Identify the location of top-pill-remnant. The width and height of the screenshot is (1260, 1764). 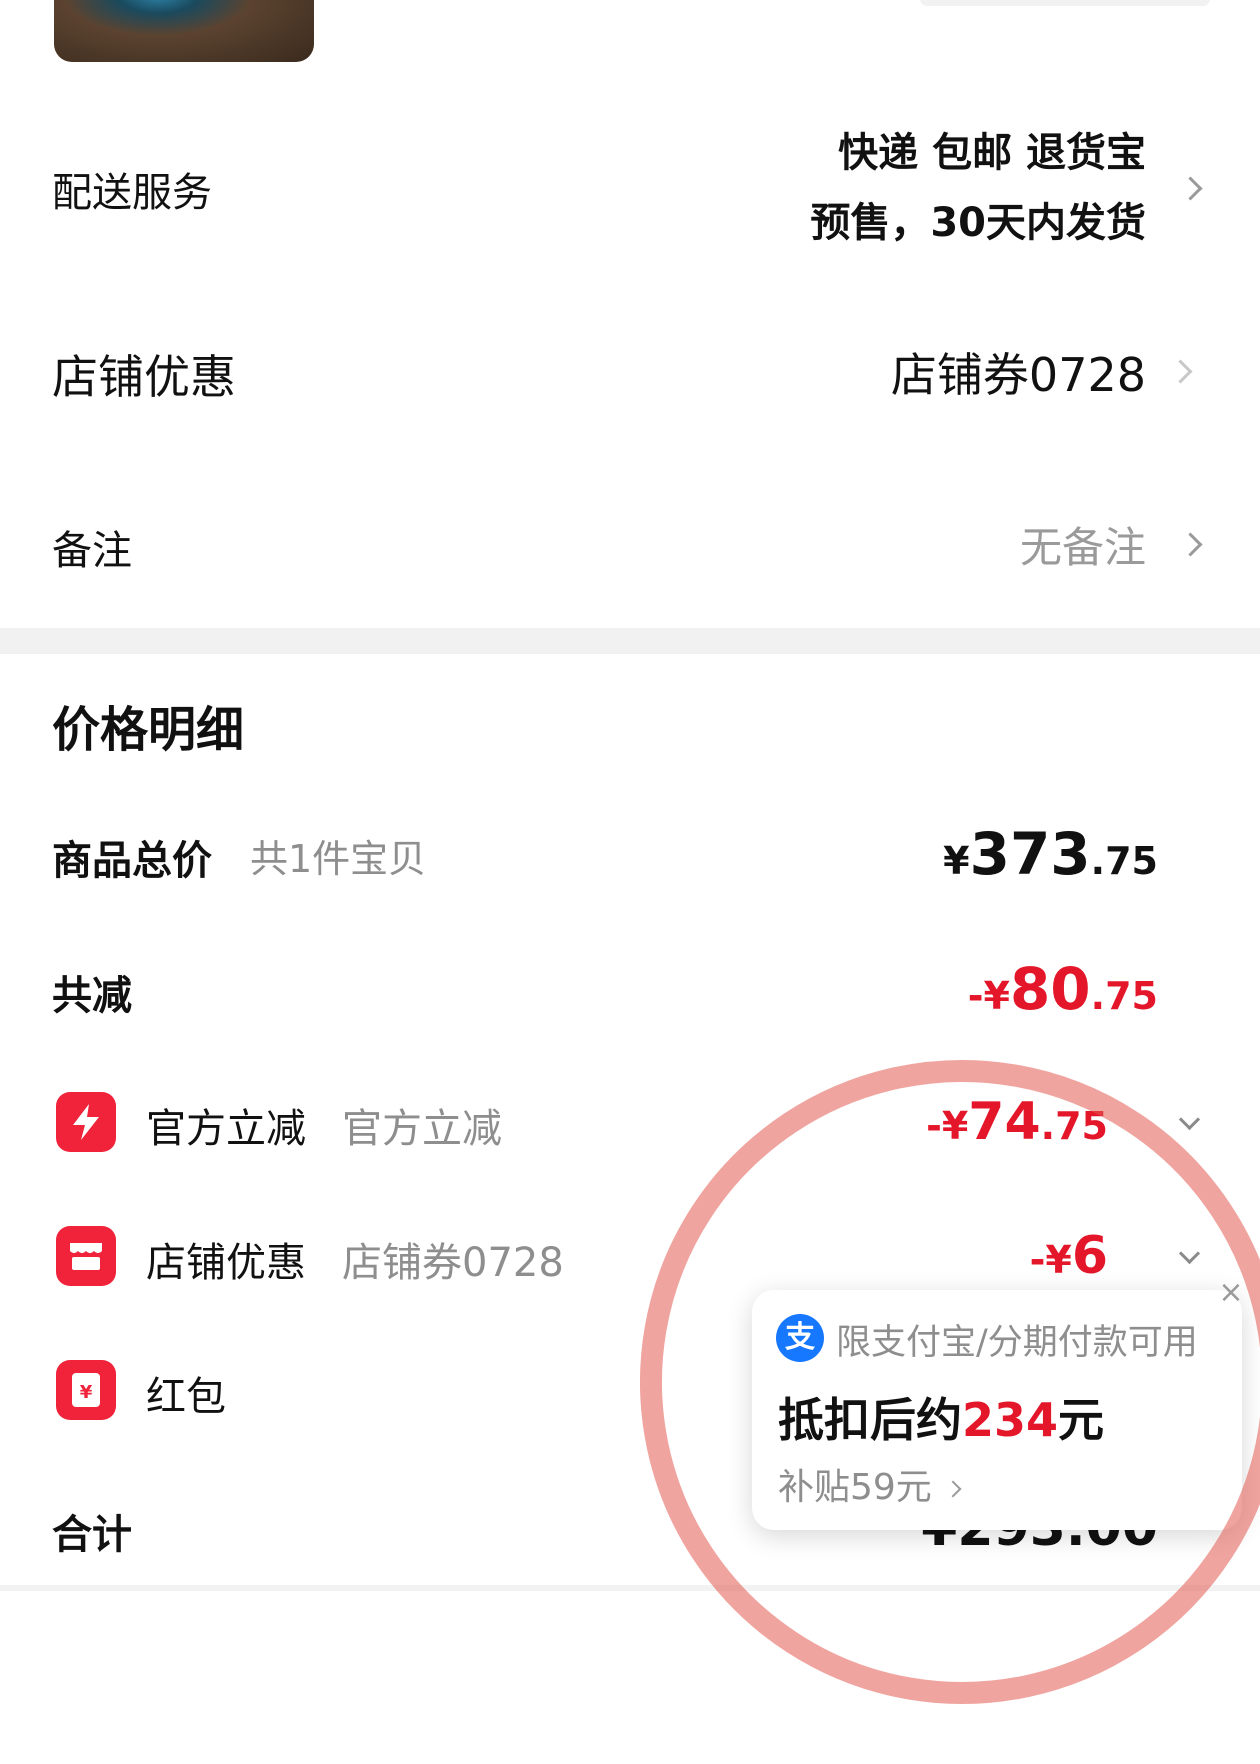
(1065, 3).